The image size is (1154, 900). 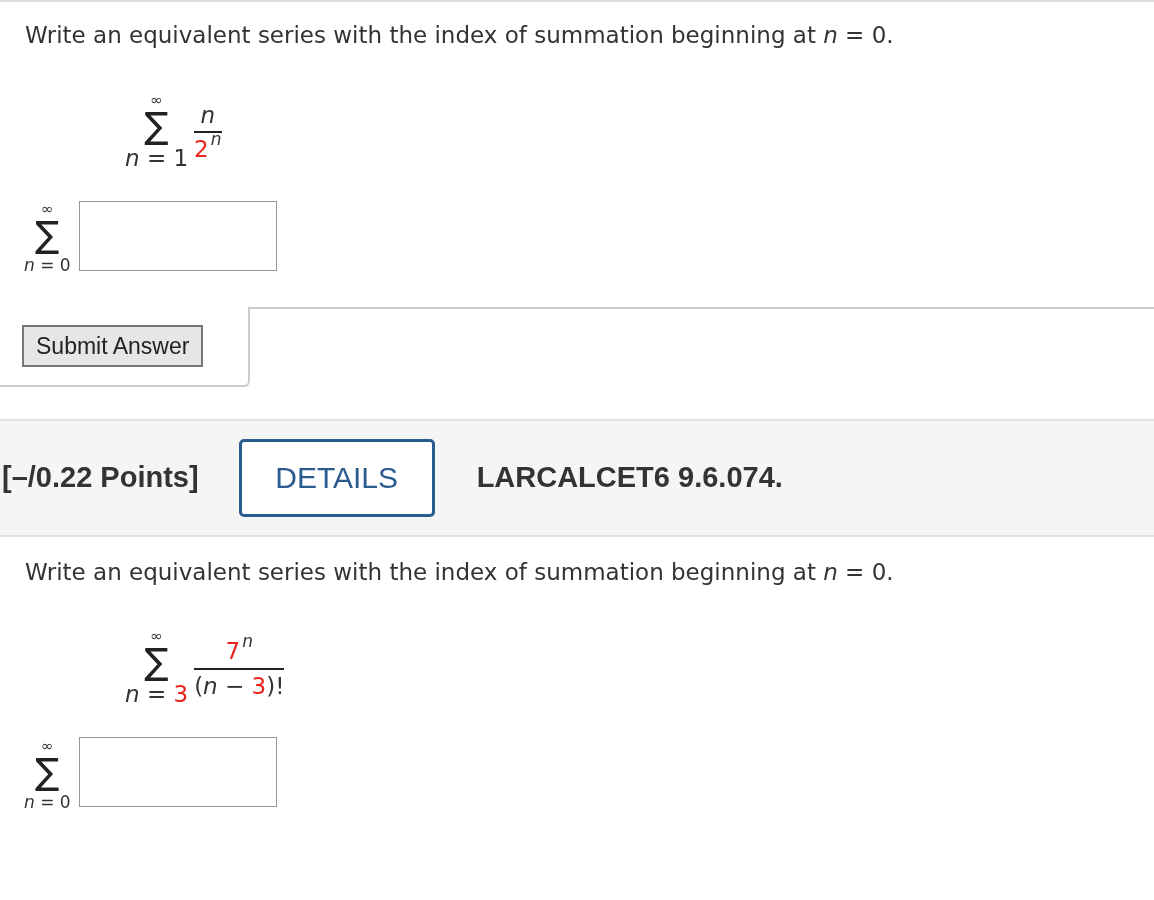 What do you see at coordinates (220, 686) in the screenshot?
I see `math-term: (n −` at bounding box center [220, 686].